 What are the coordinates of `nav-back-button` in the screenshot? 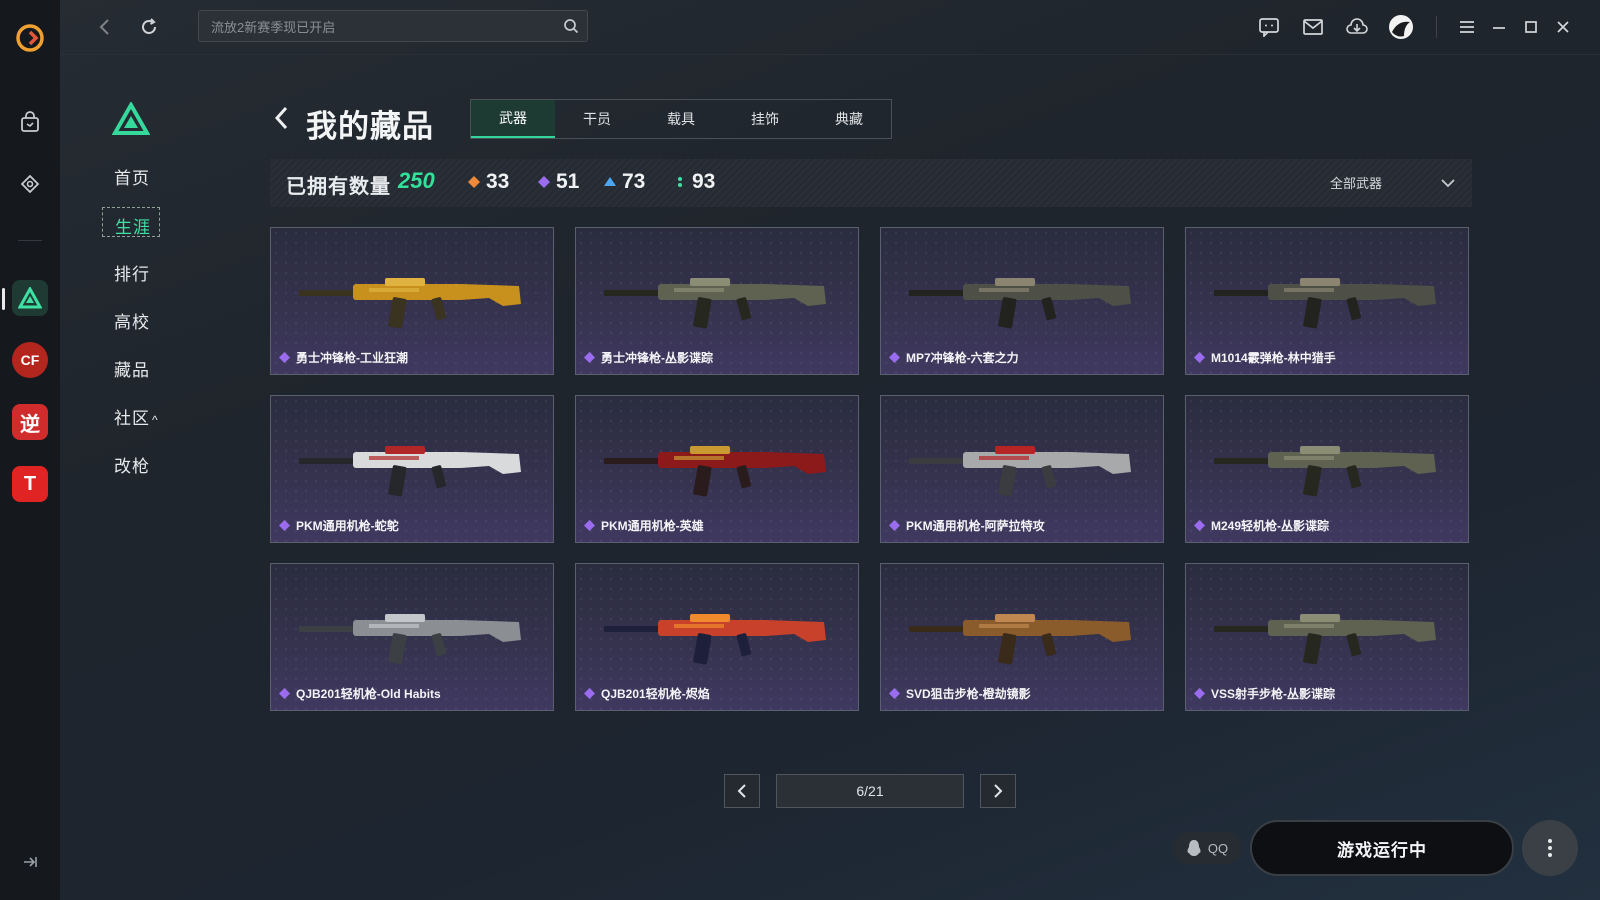 It's located at (105, 27).